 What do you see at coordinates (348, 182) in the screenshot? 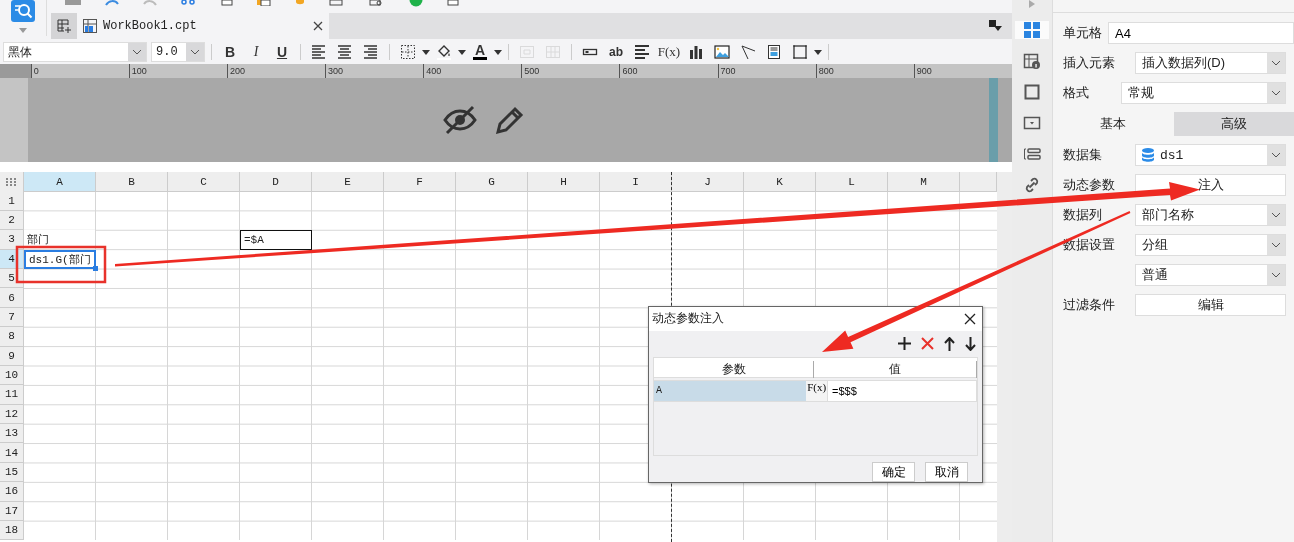
I see `column-header: E` at bounding box center [348, 182].